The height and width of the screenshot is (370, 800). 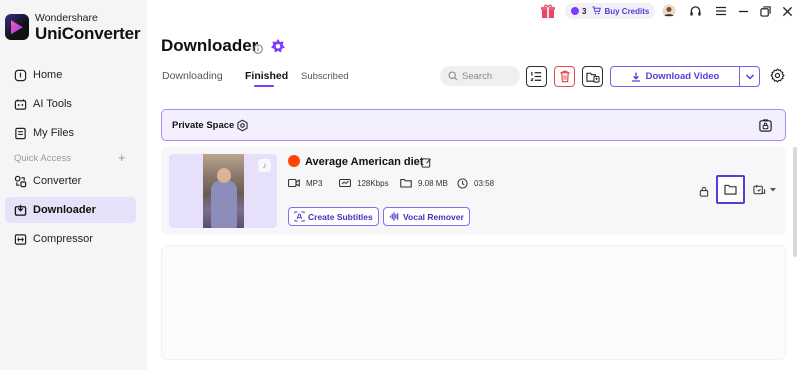 I want to click on sidebar-item-home: Home, so click(x=70, y=75).